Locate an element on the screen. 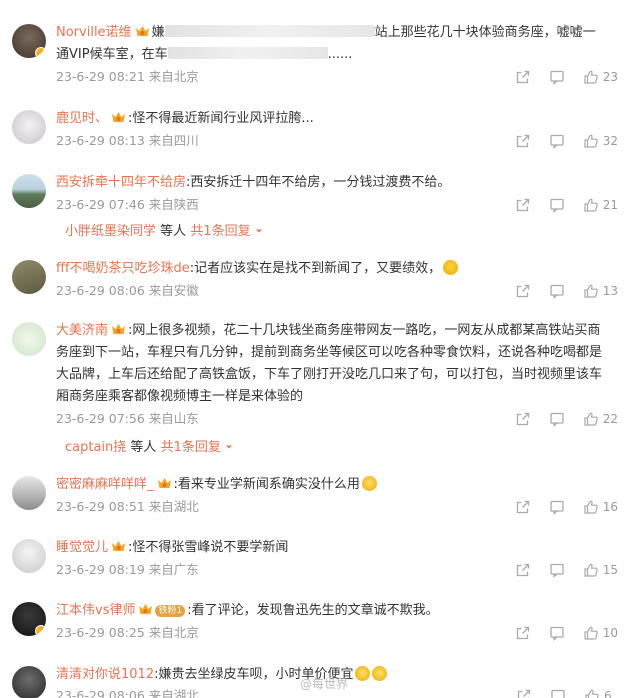 The height and width of the screenshot is (698, 632). reply-summary: captain挠 等人 共1条回复 is located at coordinates (149, 448).